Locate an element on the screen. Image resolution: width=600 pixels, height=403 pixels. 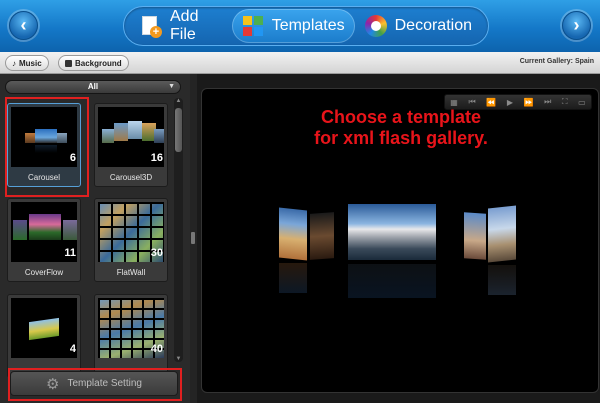
grid-view-icon: ▦ is located at coordinates (454, 102).